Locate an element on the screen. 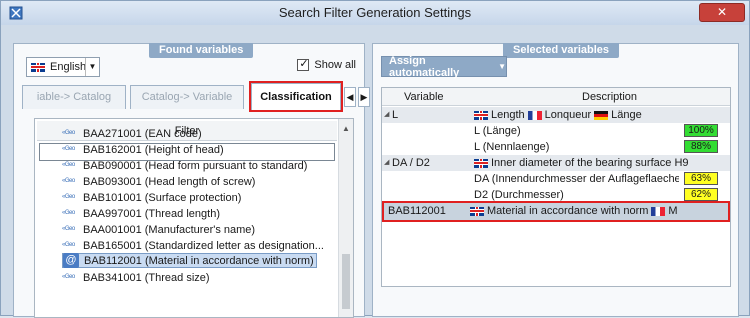  table-row: L (Länge) 100% is located at coordinates (556, 131).